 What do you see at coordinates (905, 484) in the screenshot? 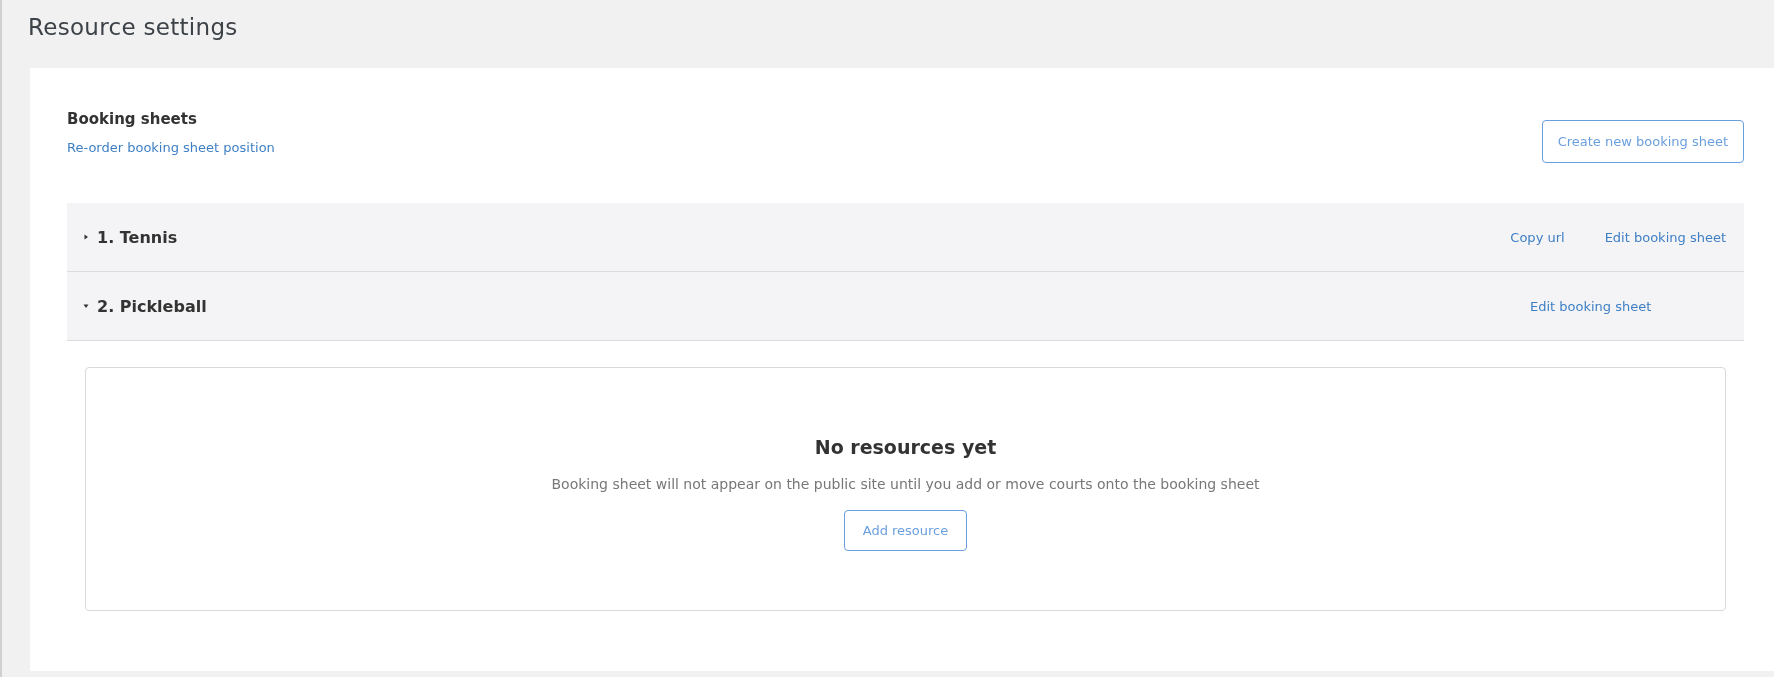
I see `empty-state-message: Booking sheet will not appear on the public site until you add or move courts onto the booking sheet` at bounding box center [905, 484].